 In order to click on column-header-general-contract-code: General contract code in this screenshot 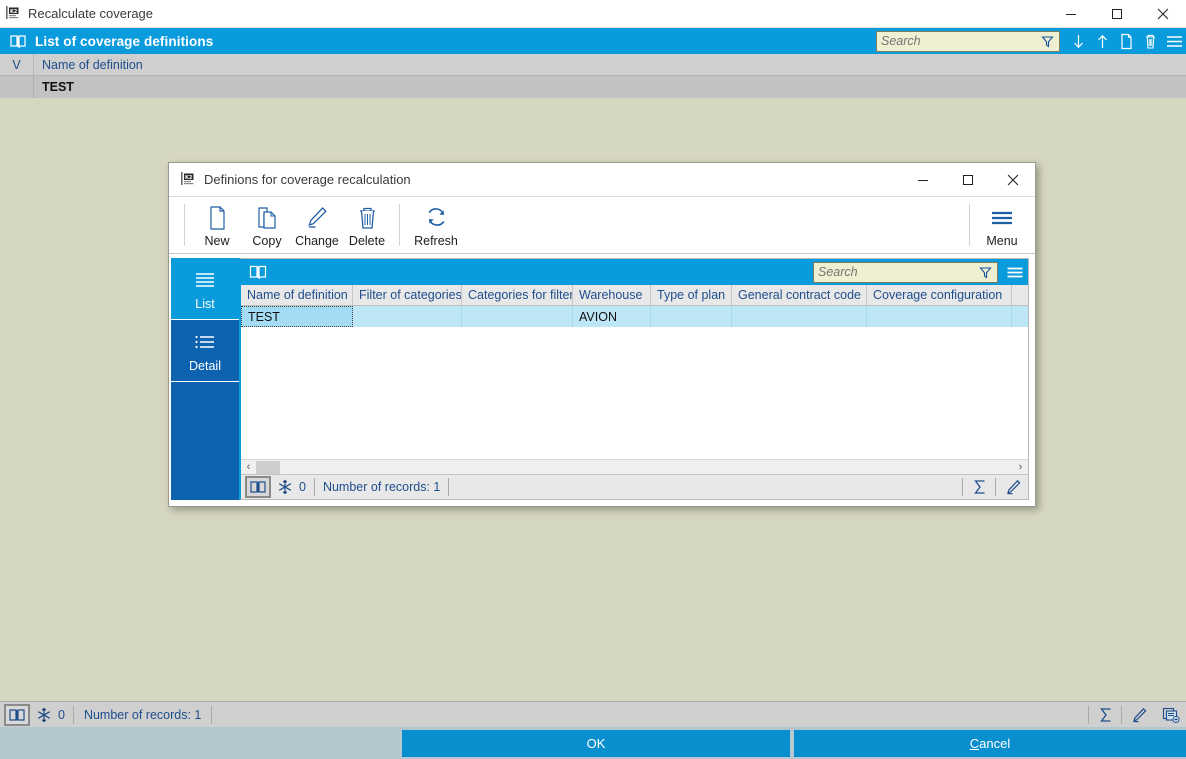, I will do `click(799, 295)`.